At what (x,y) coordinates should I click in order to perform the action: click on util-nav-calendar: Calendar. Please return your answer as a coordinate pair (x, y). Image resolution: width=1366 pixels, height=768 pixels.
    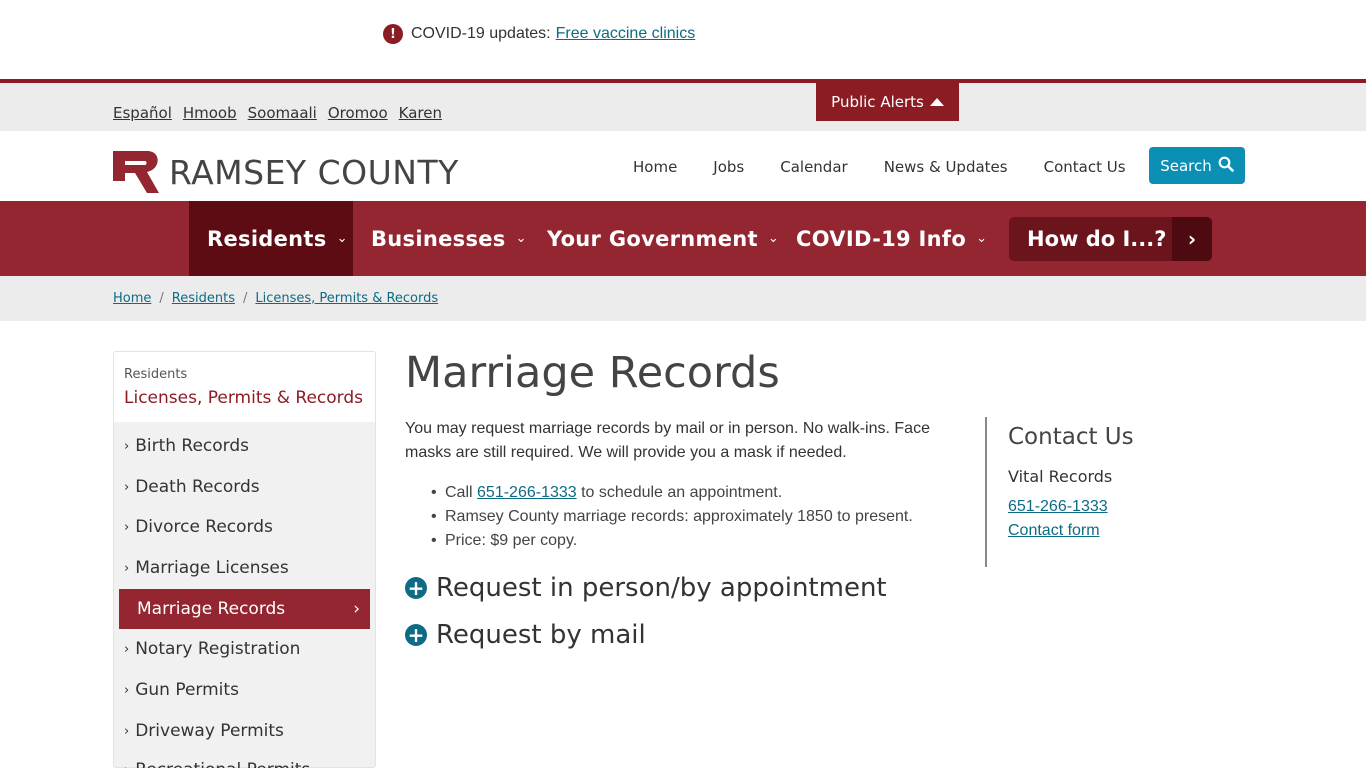
    Looking at the image, I should click on (813, 167).